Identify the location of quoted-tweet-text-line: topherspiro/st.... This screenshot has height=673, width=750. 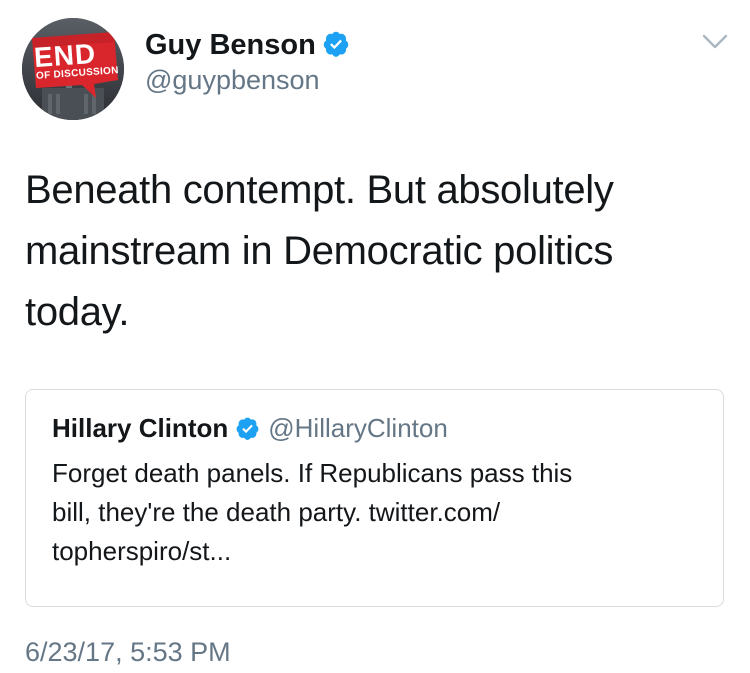
(142, 551).